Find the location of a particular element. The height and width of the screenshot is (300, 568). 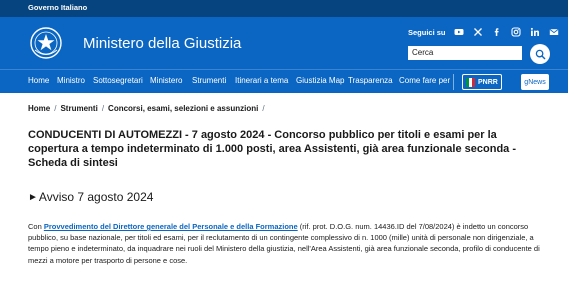

youtube-icon is located at coordinates (459, 32).